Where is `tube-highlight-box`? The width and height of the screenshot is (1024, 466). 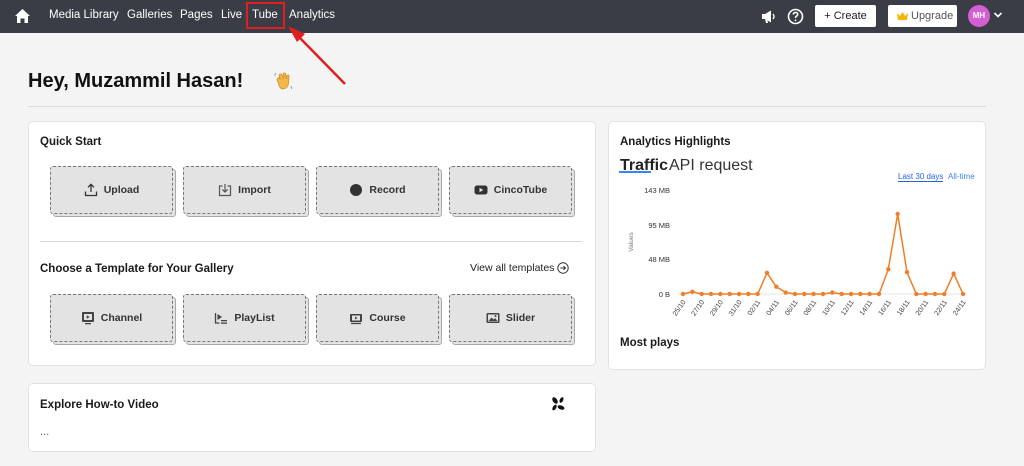 tube-highlight-box is located at coordinates (265, 15).